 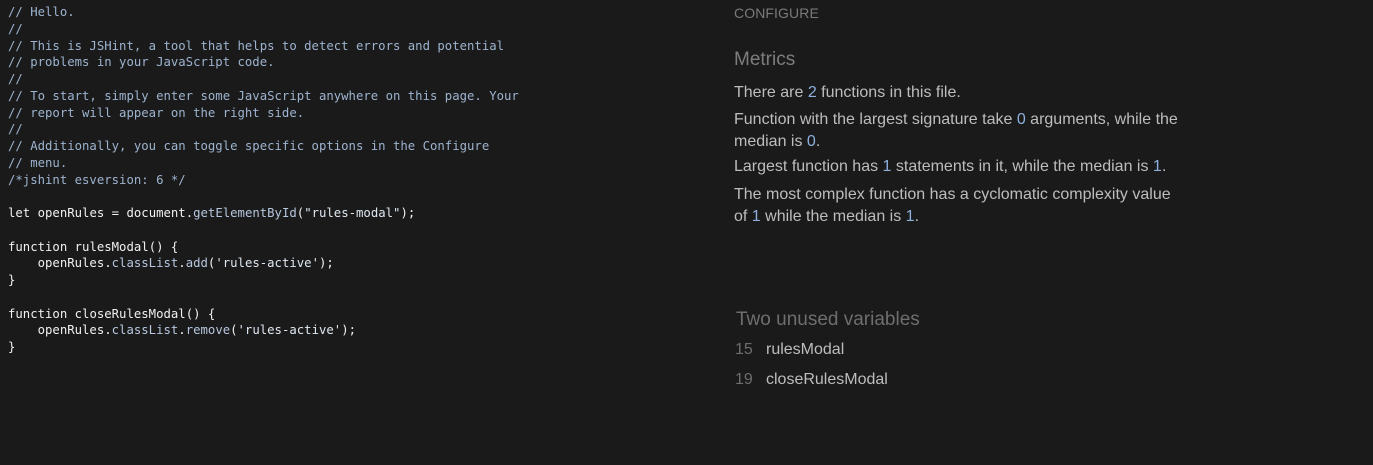 I want to click on unused-variable-name: rulesModal, so click(x=805, y=349).